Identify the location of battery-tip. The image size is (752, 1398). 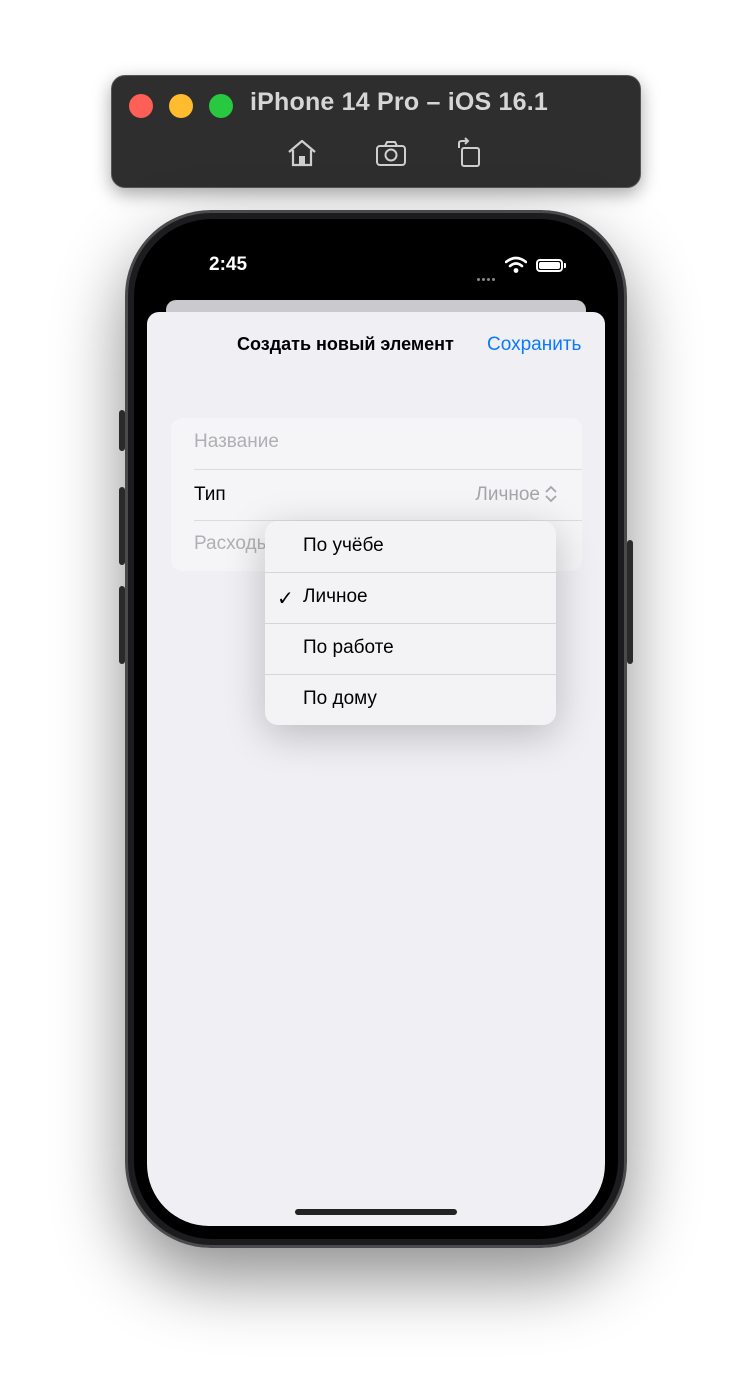
(565, 265).